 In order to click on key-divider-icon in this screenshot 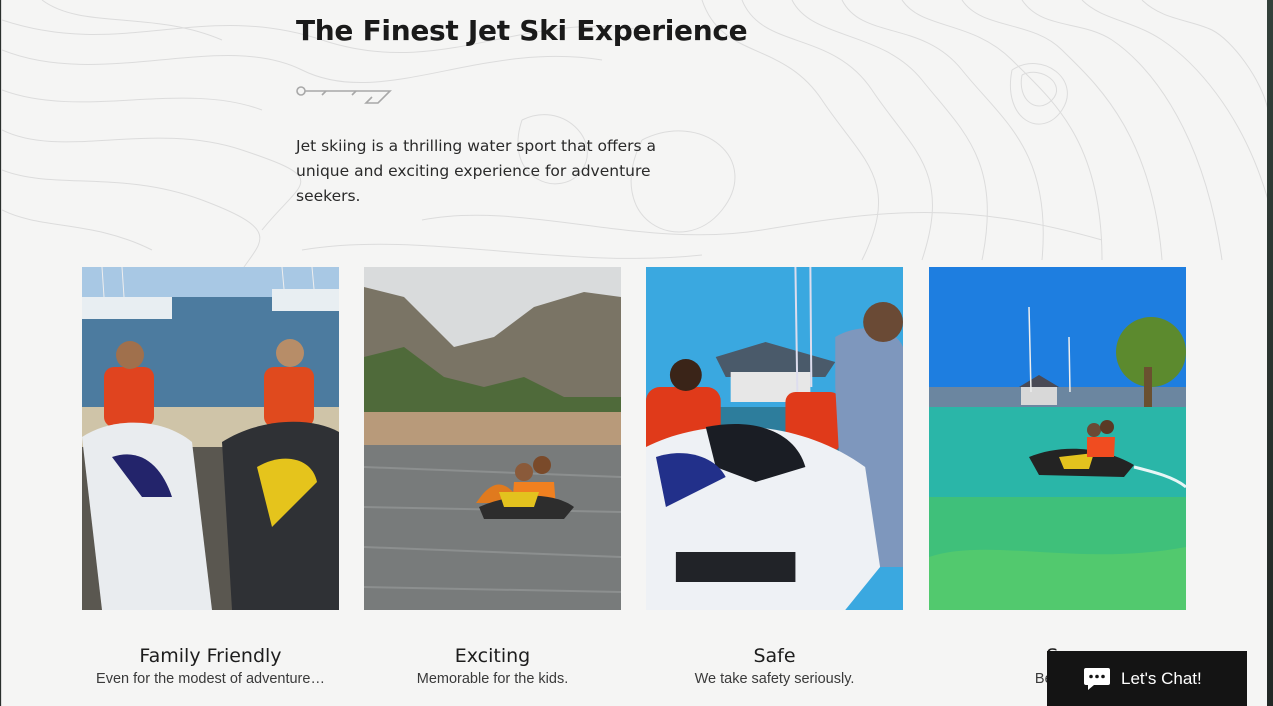, I will do `click(344, 95)`.